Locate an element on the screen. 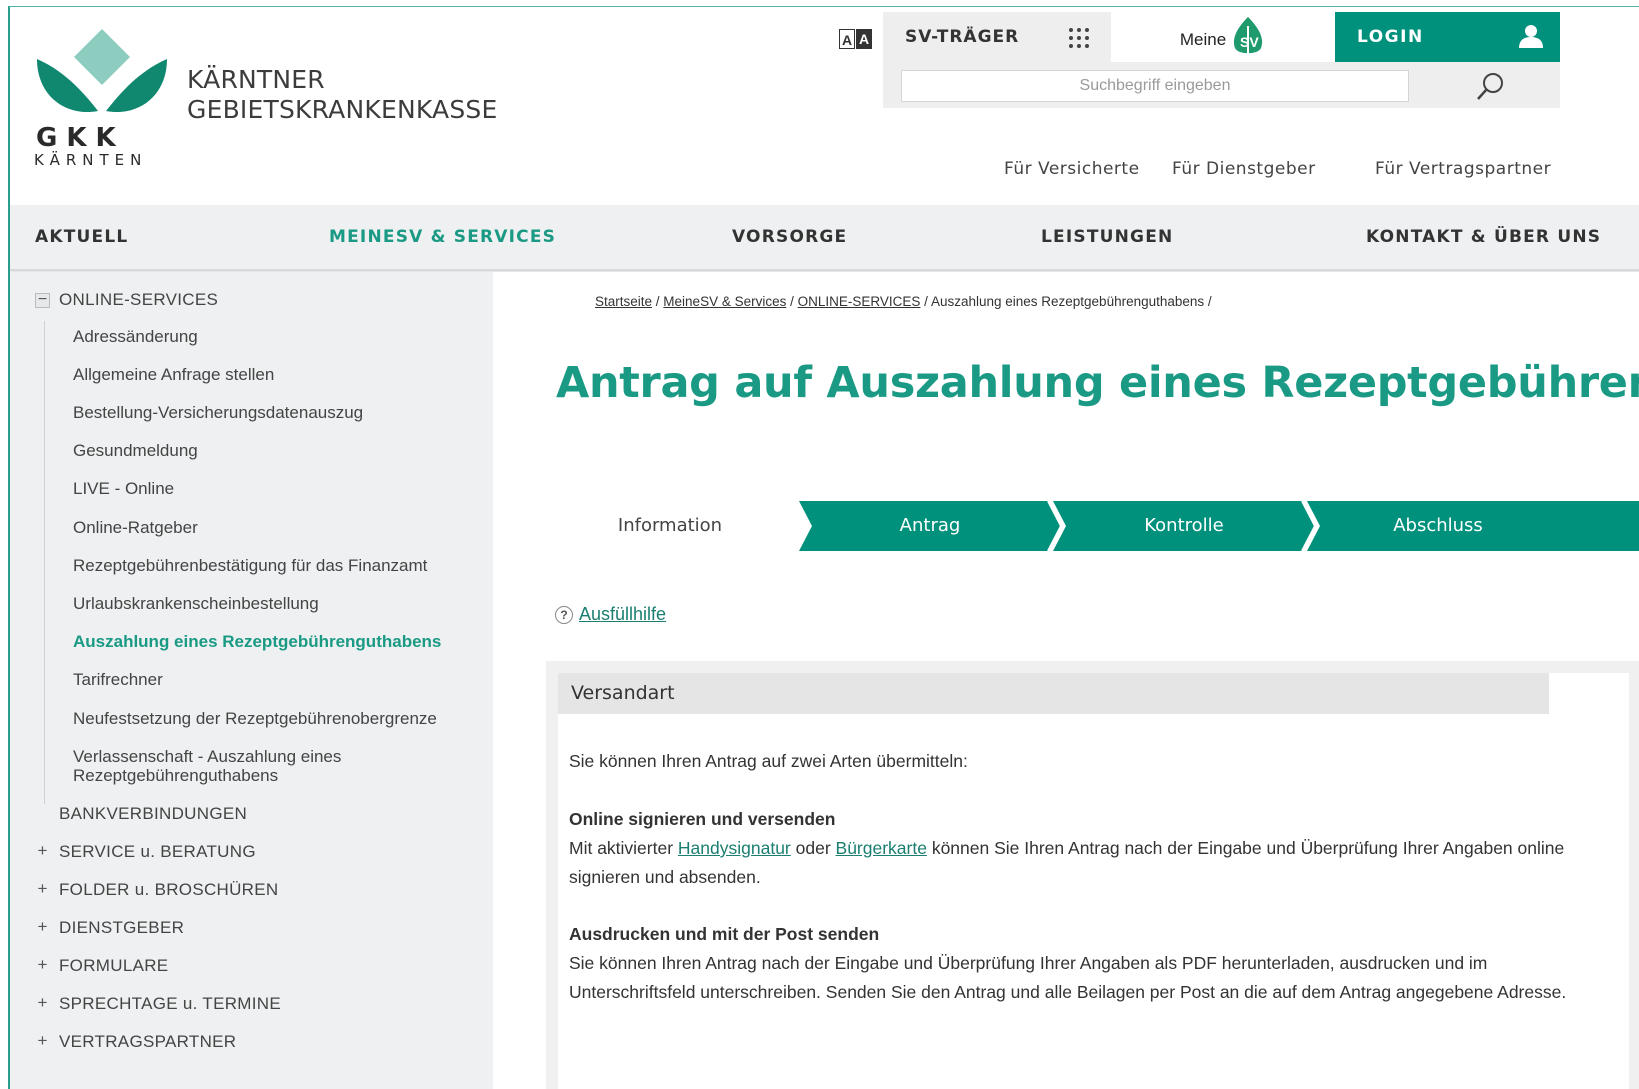 This screenshot has height=1089, width=1639. nav-kontakt: KONTAKT & ÜBER UNS is located at coordinates (1483, 237).